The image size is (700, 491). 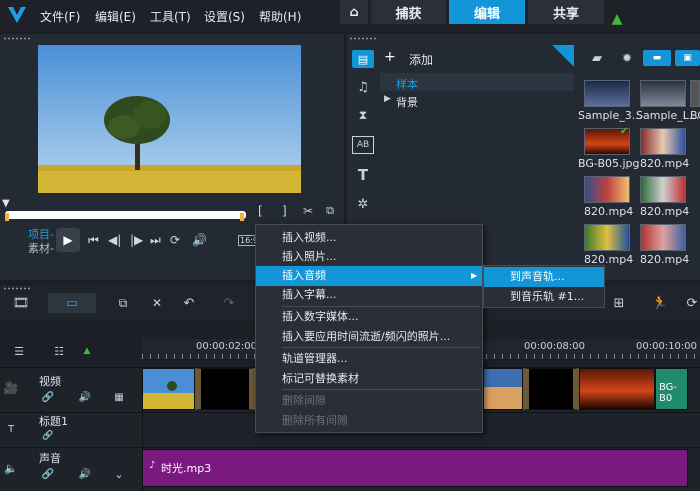 What do you see at coordinates (19, 351) in the screenshot?
I see `track-manager-icon: ☰` at bounding box center [19, 351].